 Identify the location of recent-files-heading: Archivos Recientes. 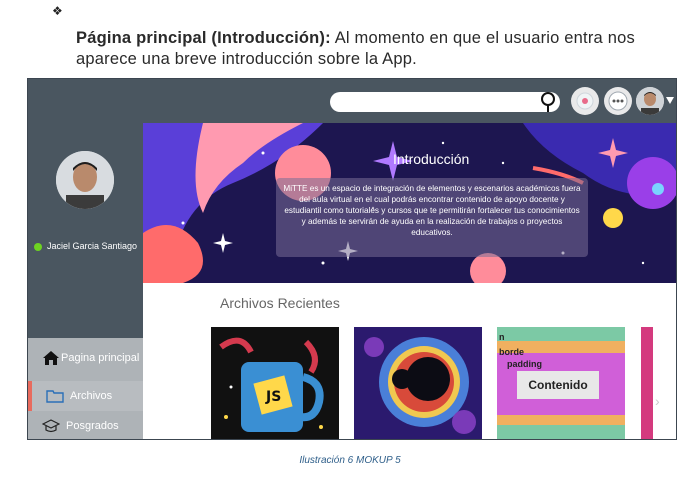
(280, 303).